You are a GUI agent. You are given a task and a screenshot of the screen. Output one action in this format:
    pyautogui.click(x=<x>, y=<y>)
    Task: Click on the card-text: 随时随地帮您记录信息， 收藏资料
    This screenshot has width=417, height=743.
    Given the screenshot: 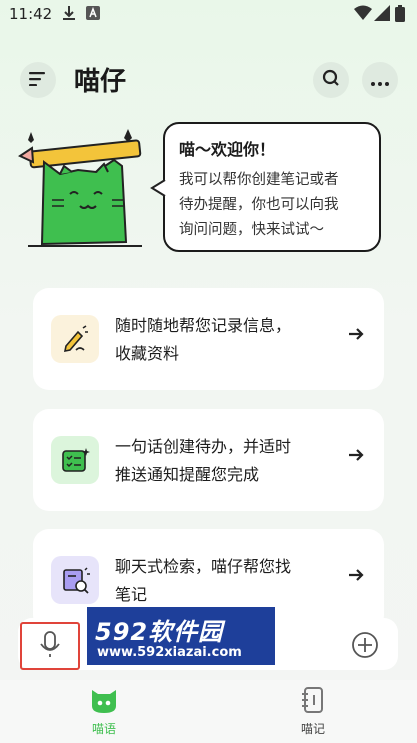 What is the action you would take?
    pyautogui.click(x=225, y=340)
    